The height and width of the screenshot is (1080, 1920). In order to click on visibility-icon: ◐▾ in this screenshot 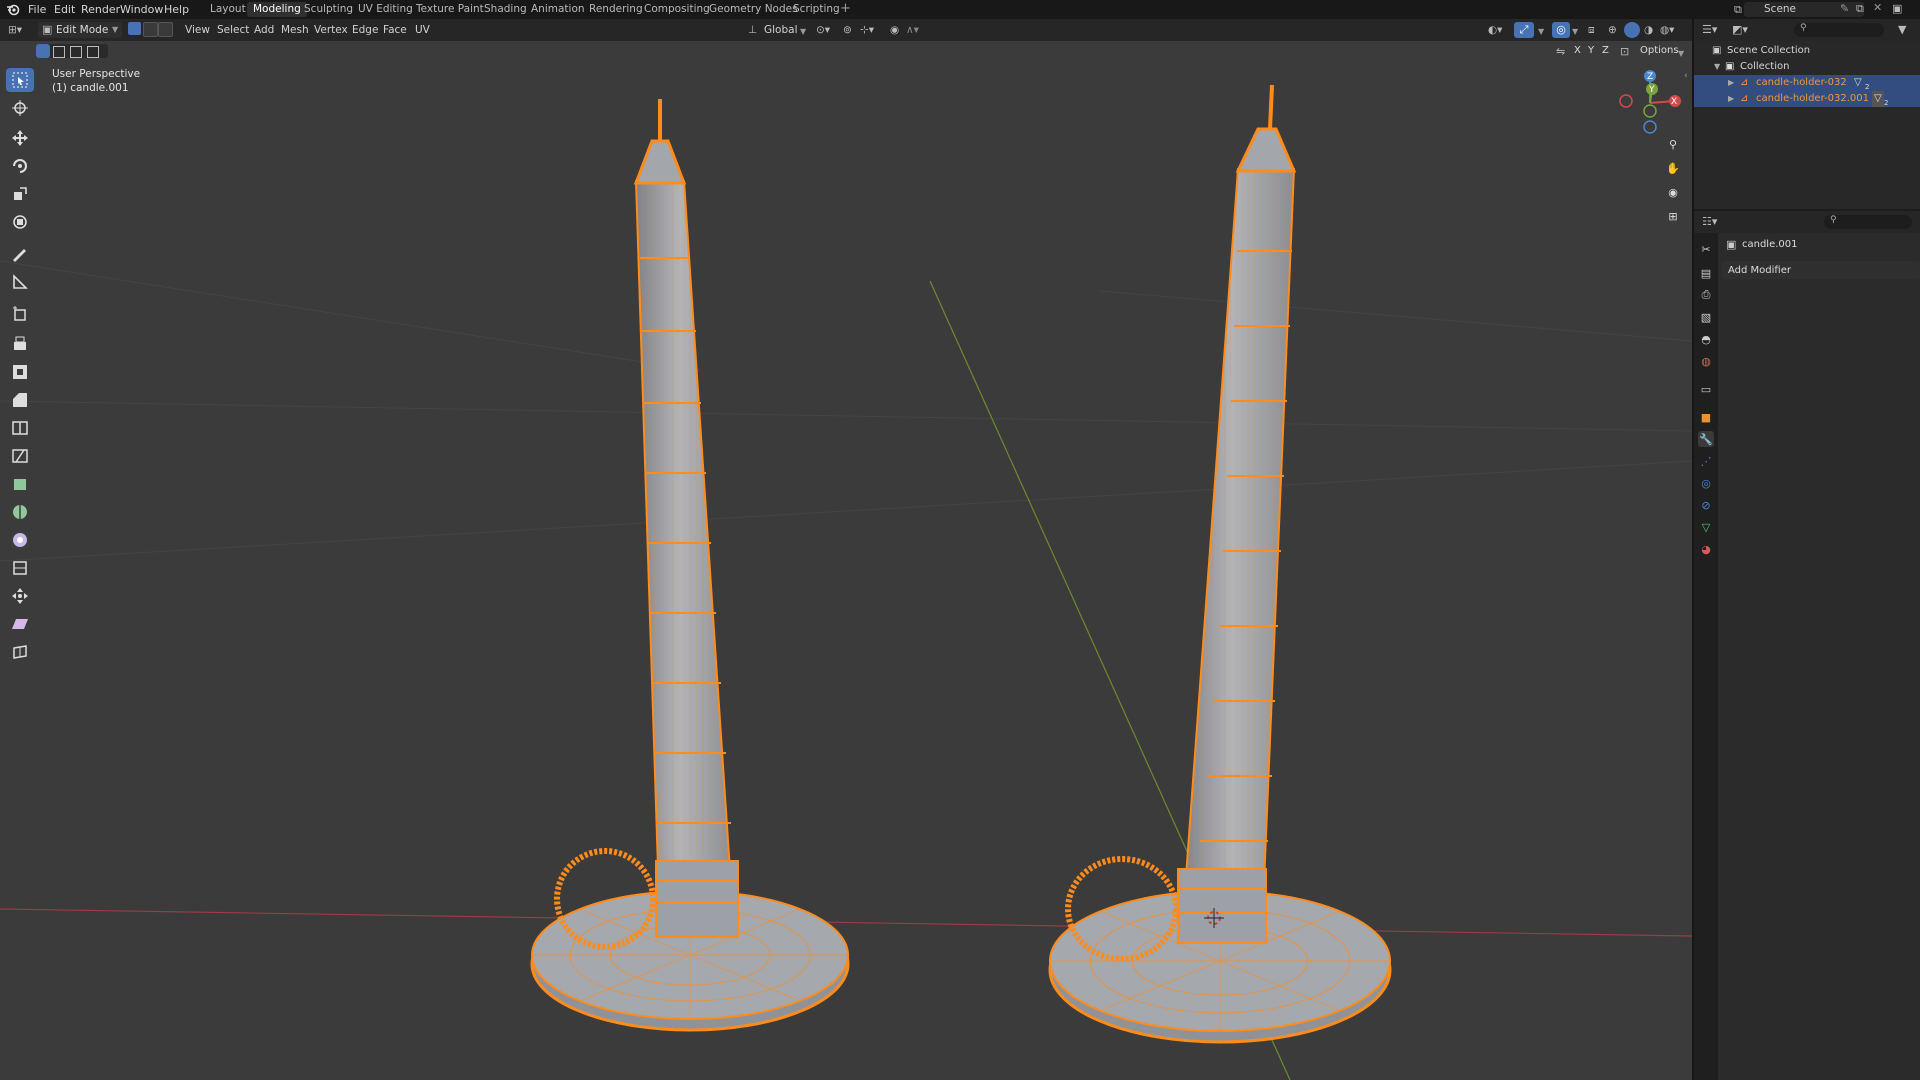, I will do `click(1495, 30)`.